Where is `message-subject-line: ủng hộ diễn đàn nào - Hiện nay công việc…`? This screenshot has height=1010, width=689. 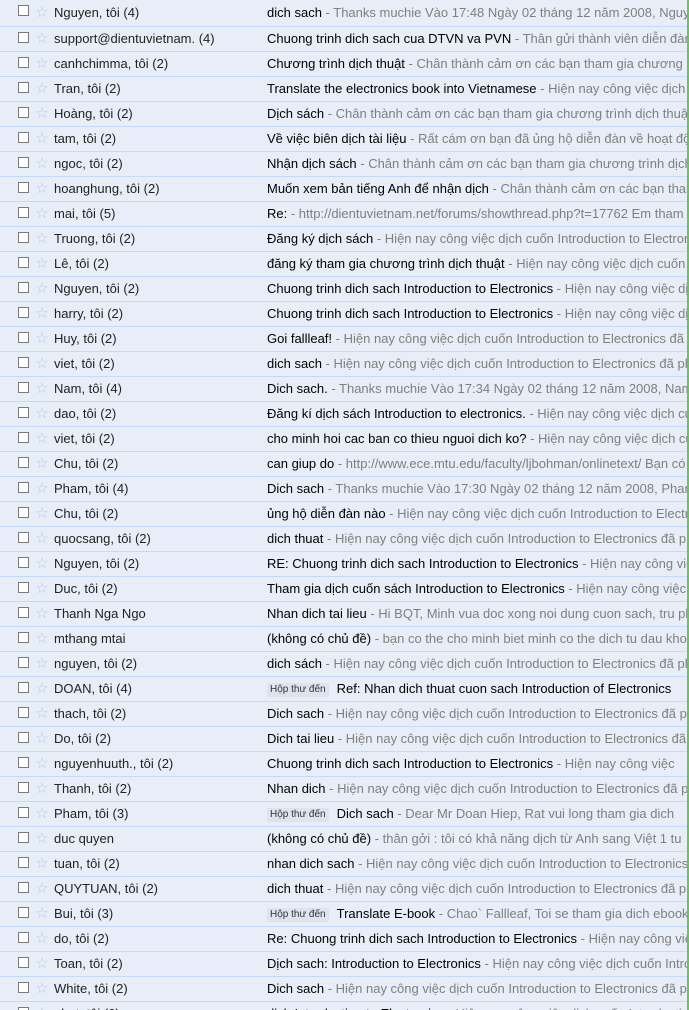 message-subject-line: ủng hộ diễn đàn nào - Hiện nay công việc… is located at coordinates (477, 514).